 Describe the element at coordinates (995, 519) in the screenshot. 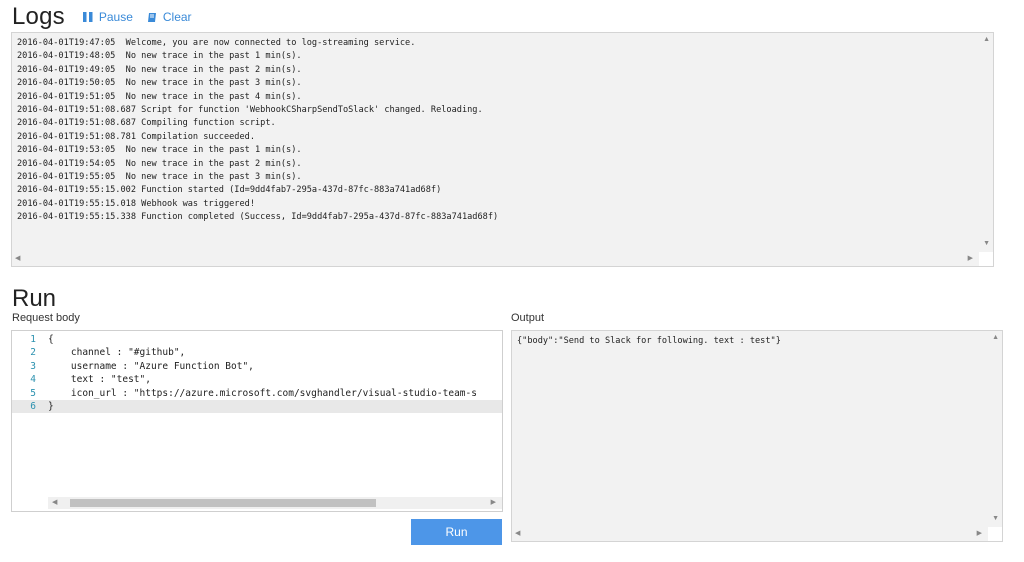

I see `output-scroll-down-icon: ▼` at that location.